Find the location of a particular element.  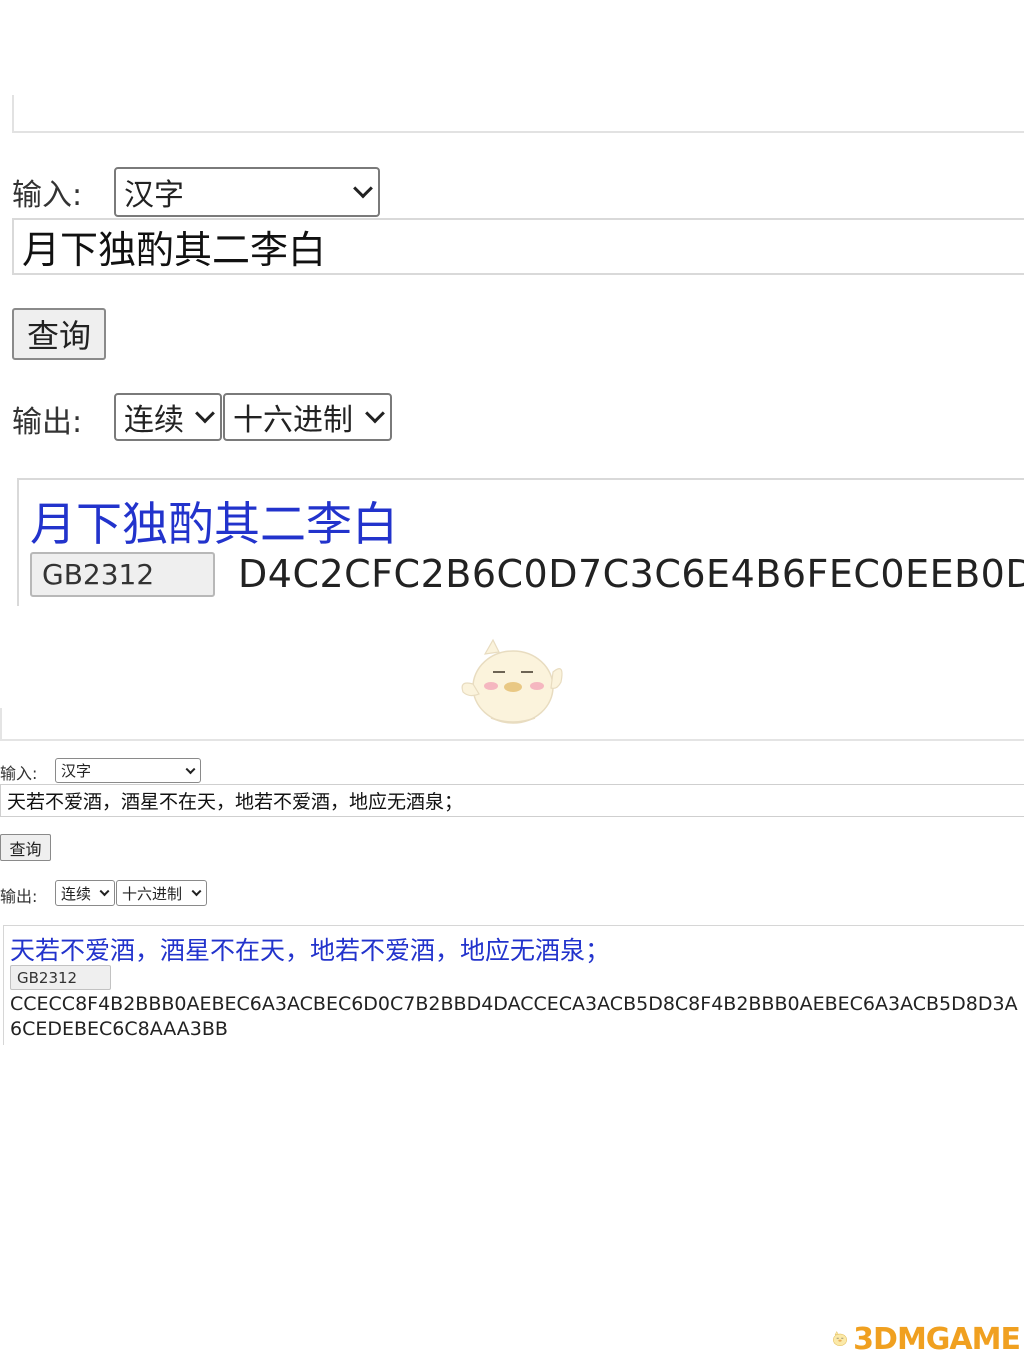

watermark-text: 3DMGAME is located at coordinates (937, 1339).